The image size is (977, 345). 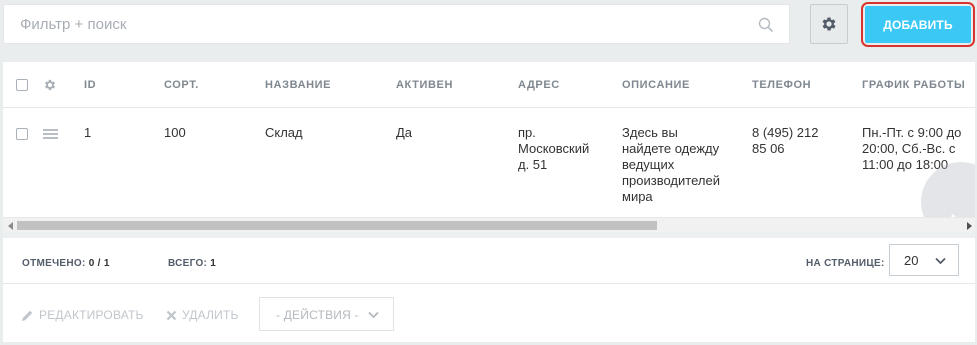 I want to click on cell-address-line: д. 51, so click(x=533, y=164).